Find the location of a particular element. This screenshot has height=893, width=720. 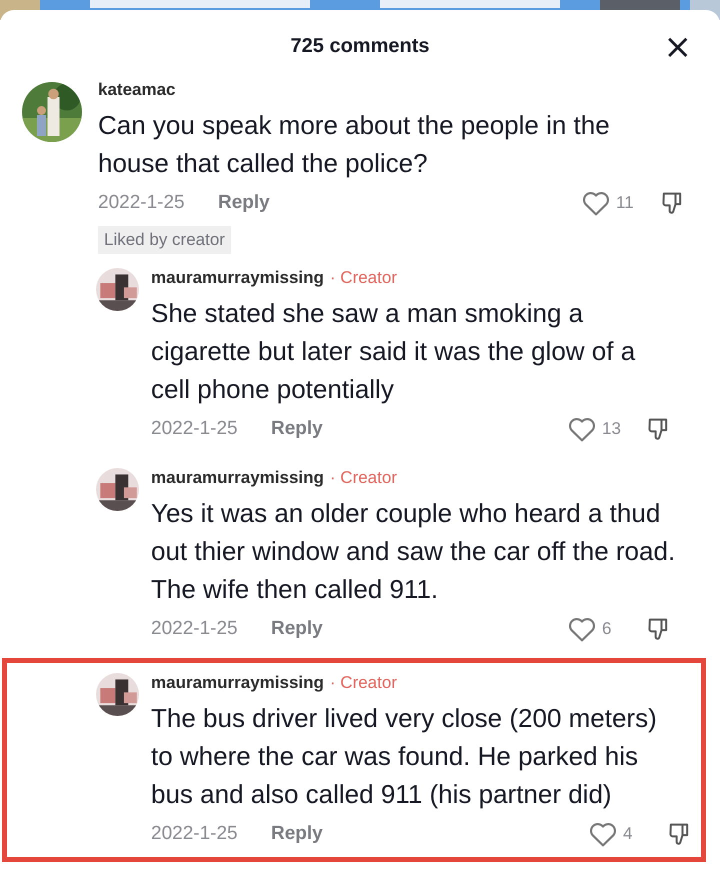

username: kateamac is located at coordinates (137, 90).